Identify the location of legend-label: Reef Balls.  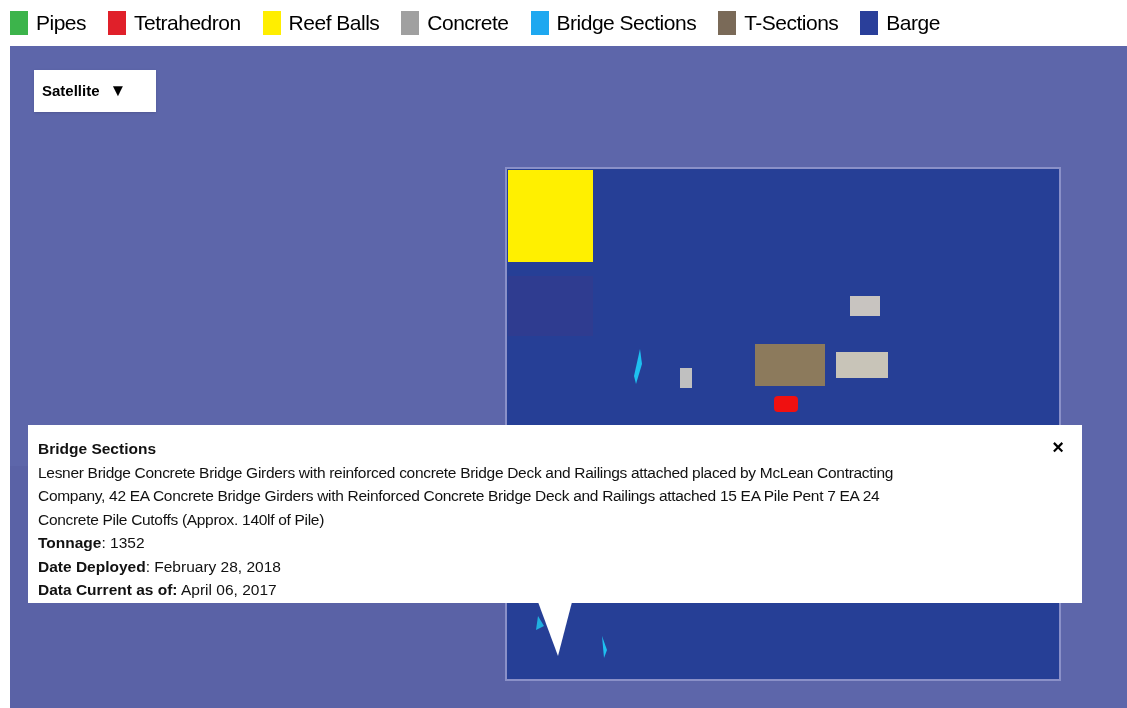
(334, 23).